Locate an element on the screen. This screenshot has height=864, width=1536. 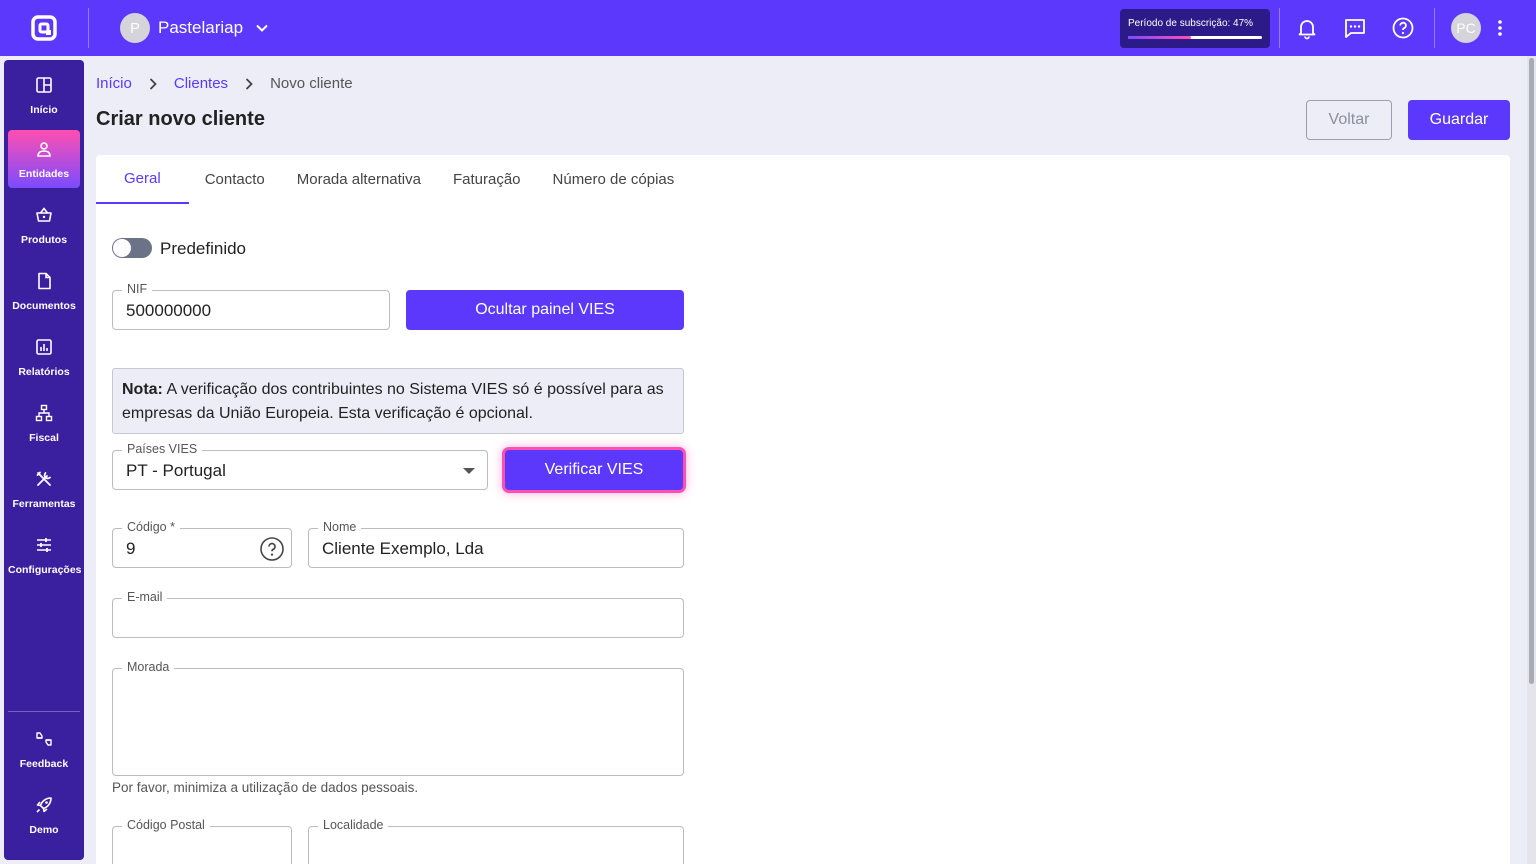
app-logo-icon is located at coordinates (44, 28).